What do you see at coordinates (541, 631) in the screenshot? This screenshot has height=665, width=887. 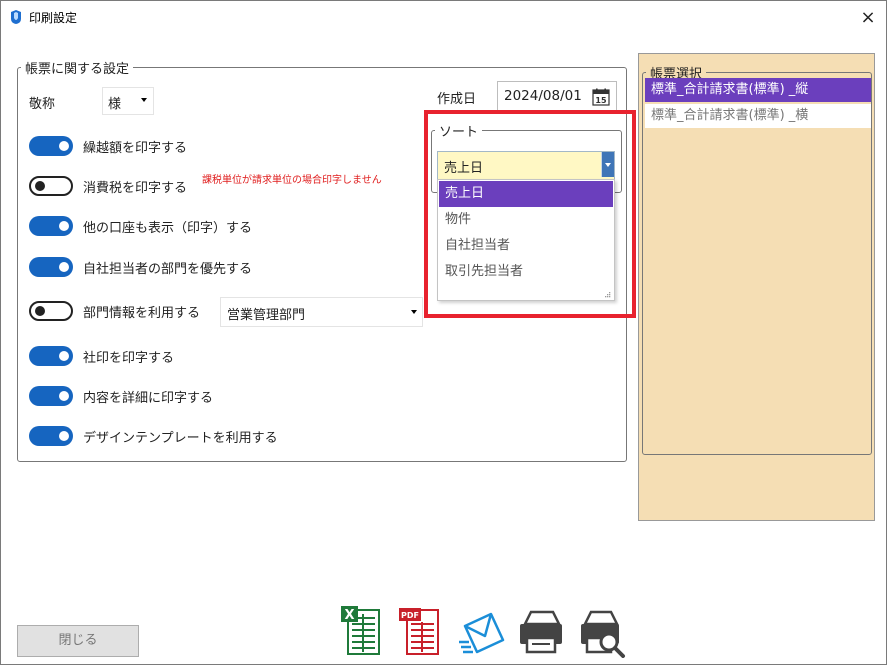 I see `print-icon` at bounding box center [541, 631].